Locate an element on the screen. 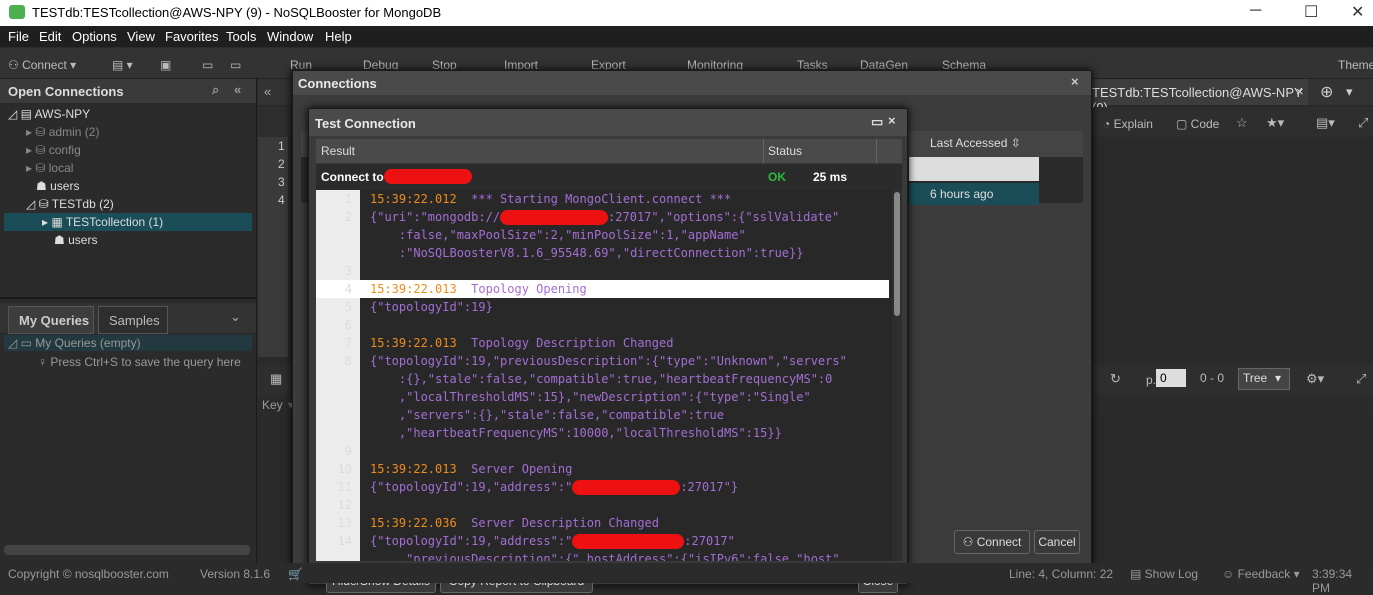 The image size is (1373, 595). menu-edit: Edit is located at coordinates (50, 36).